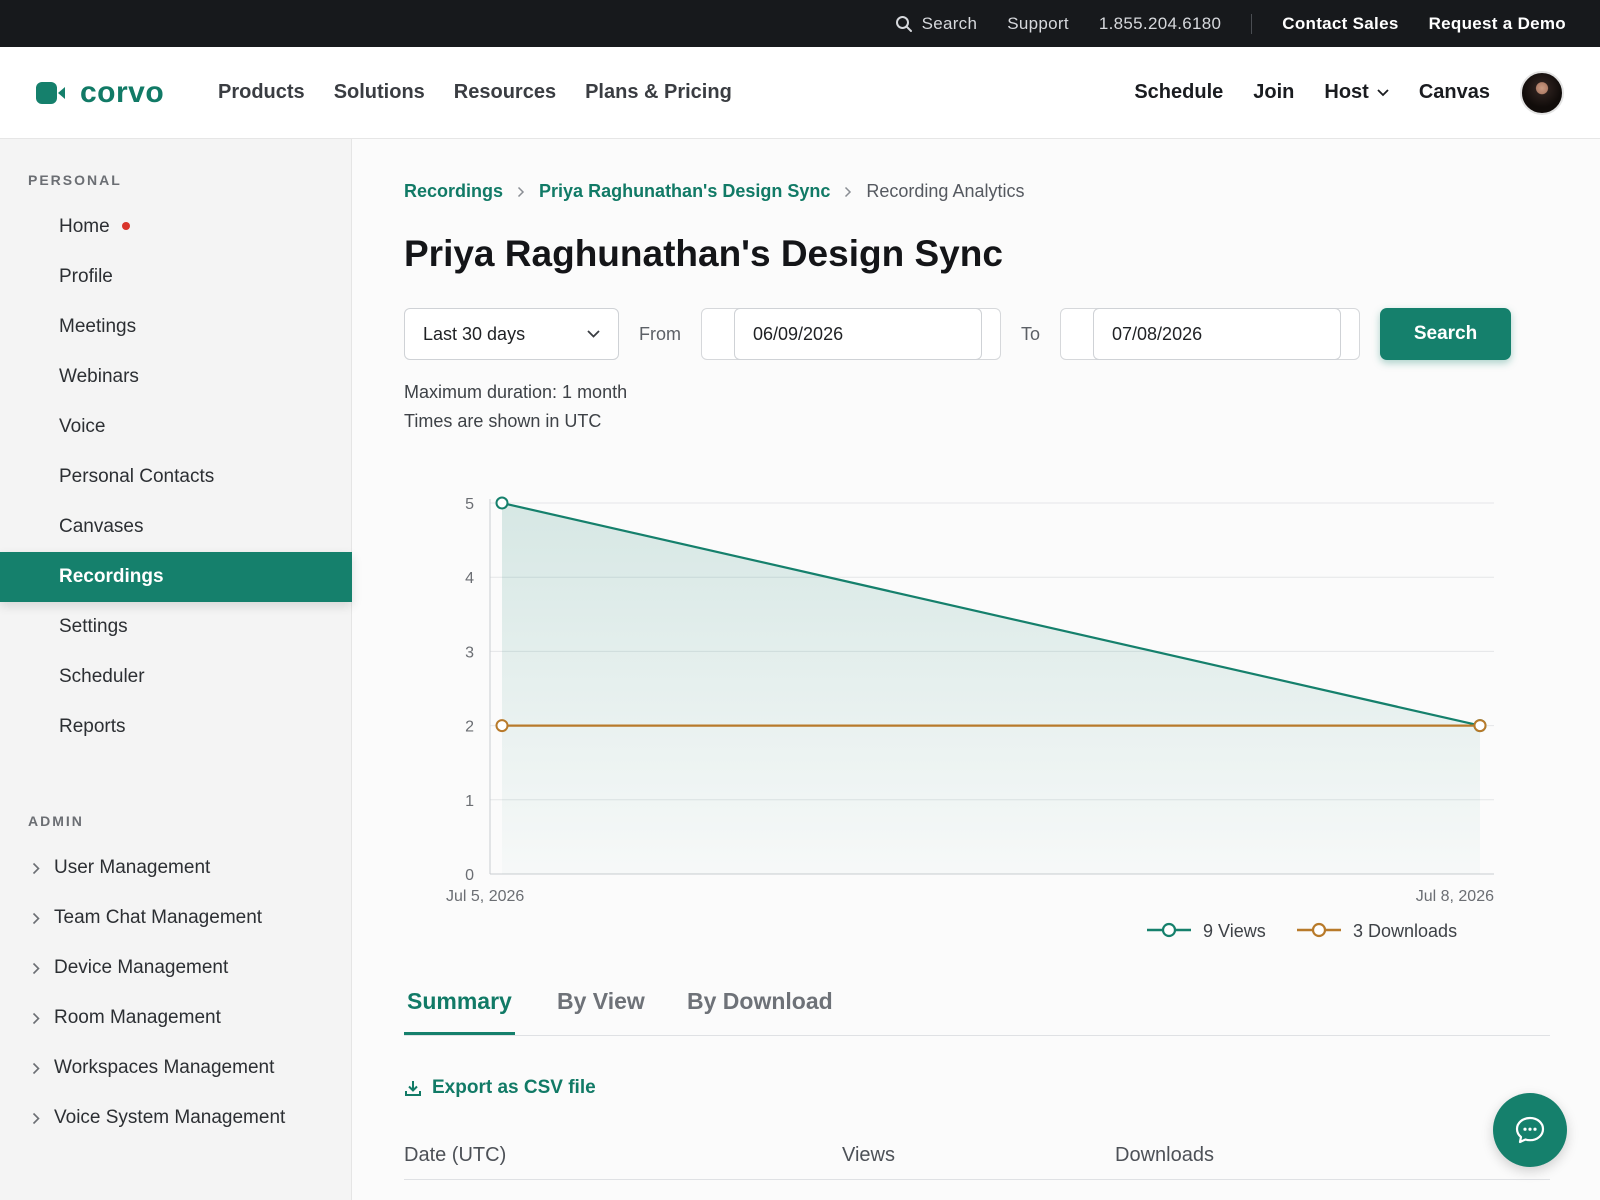 The height and width of the screenshot is (1200, 1600). Describe the element at coordinates (84, 226) in the screenshot. I see `sidebar-item-label: Home` at that location.